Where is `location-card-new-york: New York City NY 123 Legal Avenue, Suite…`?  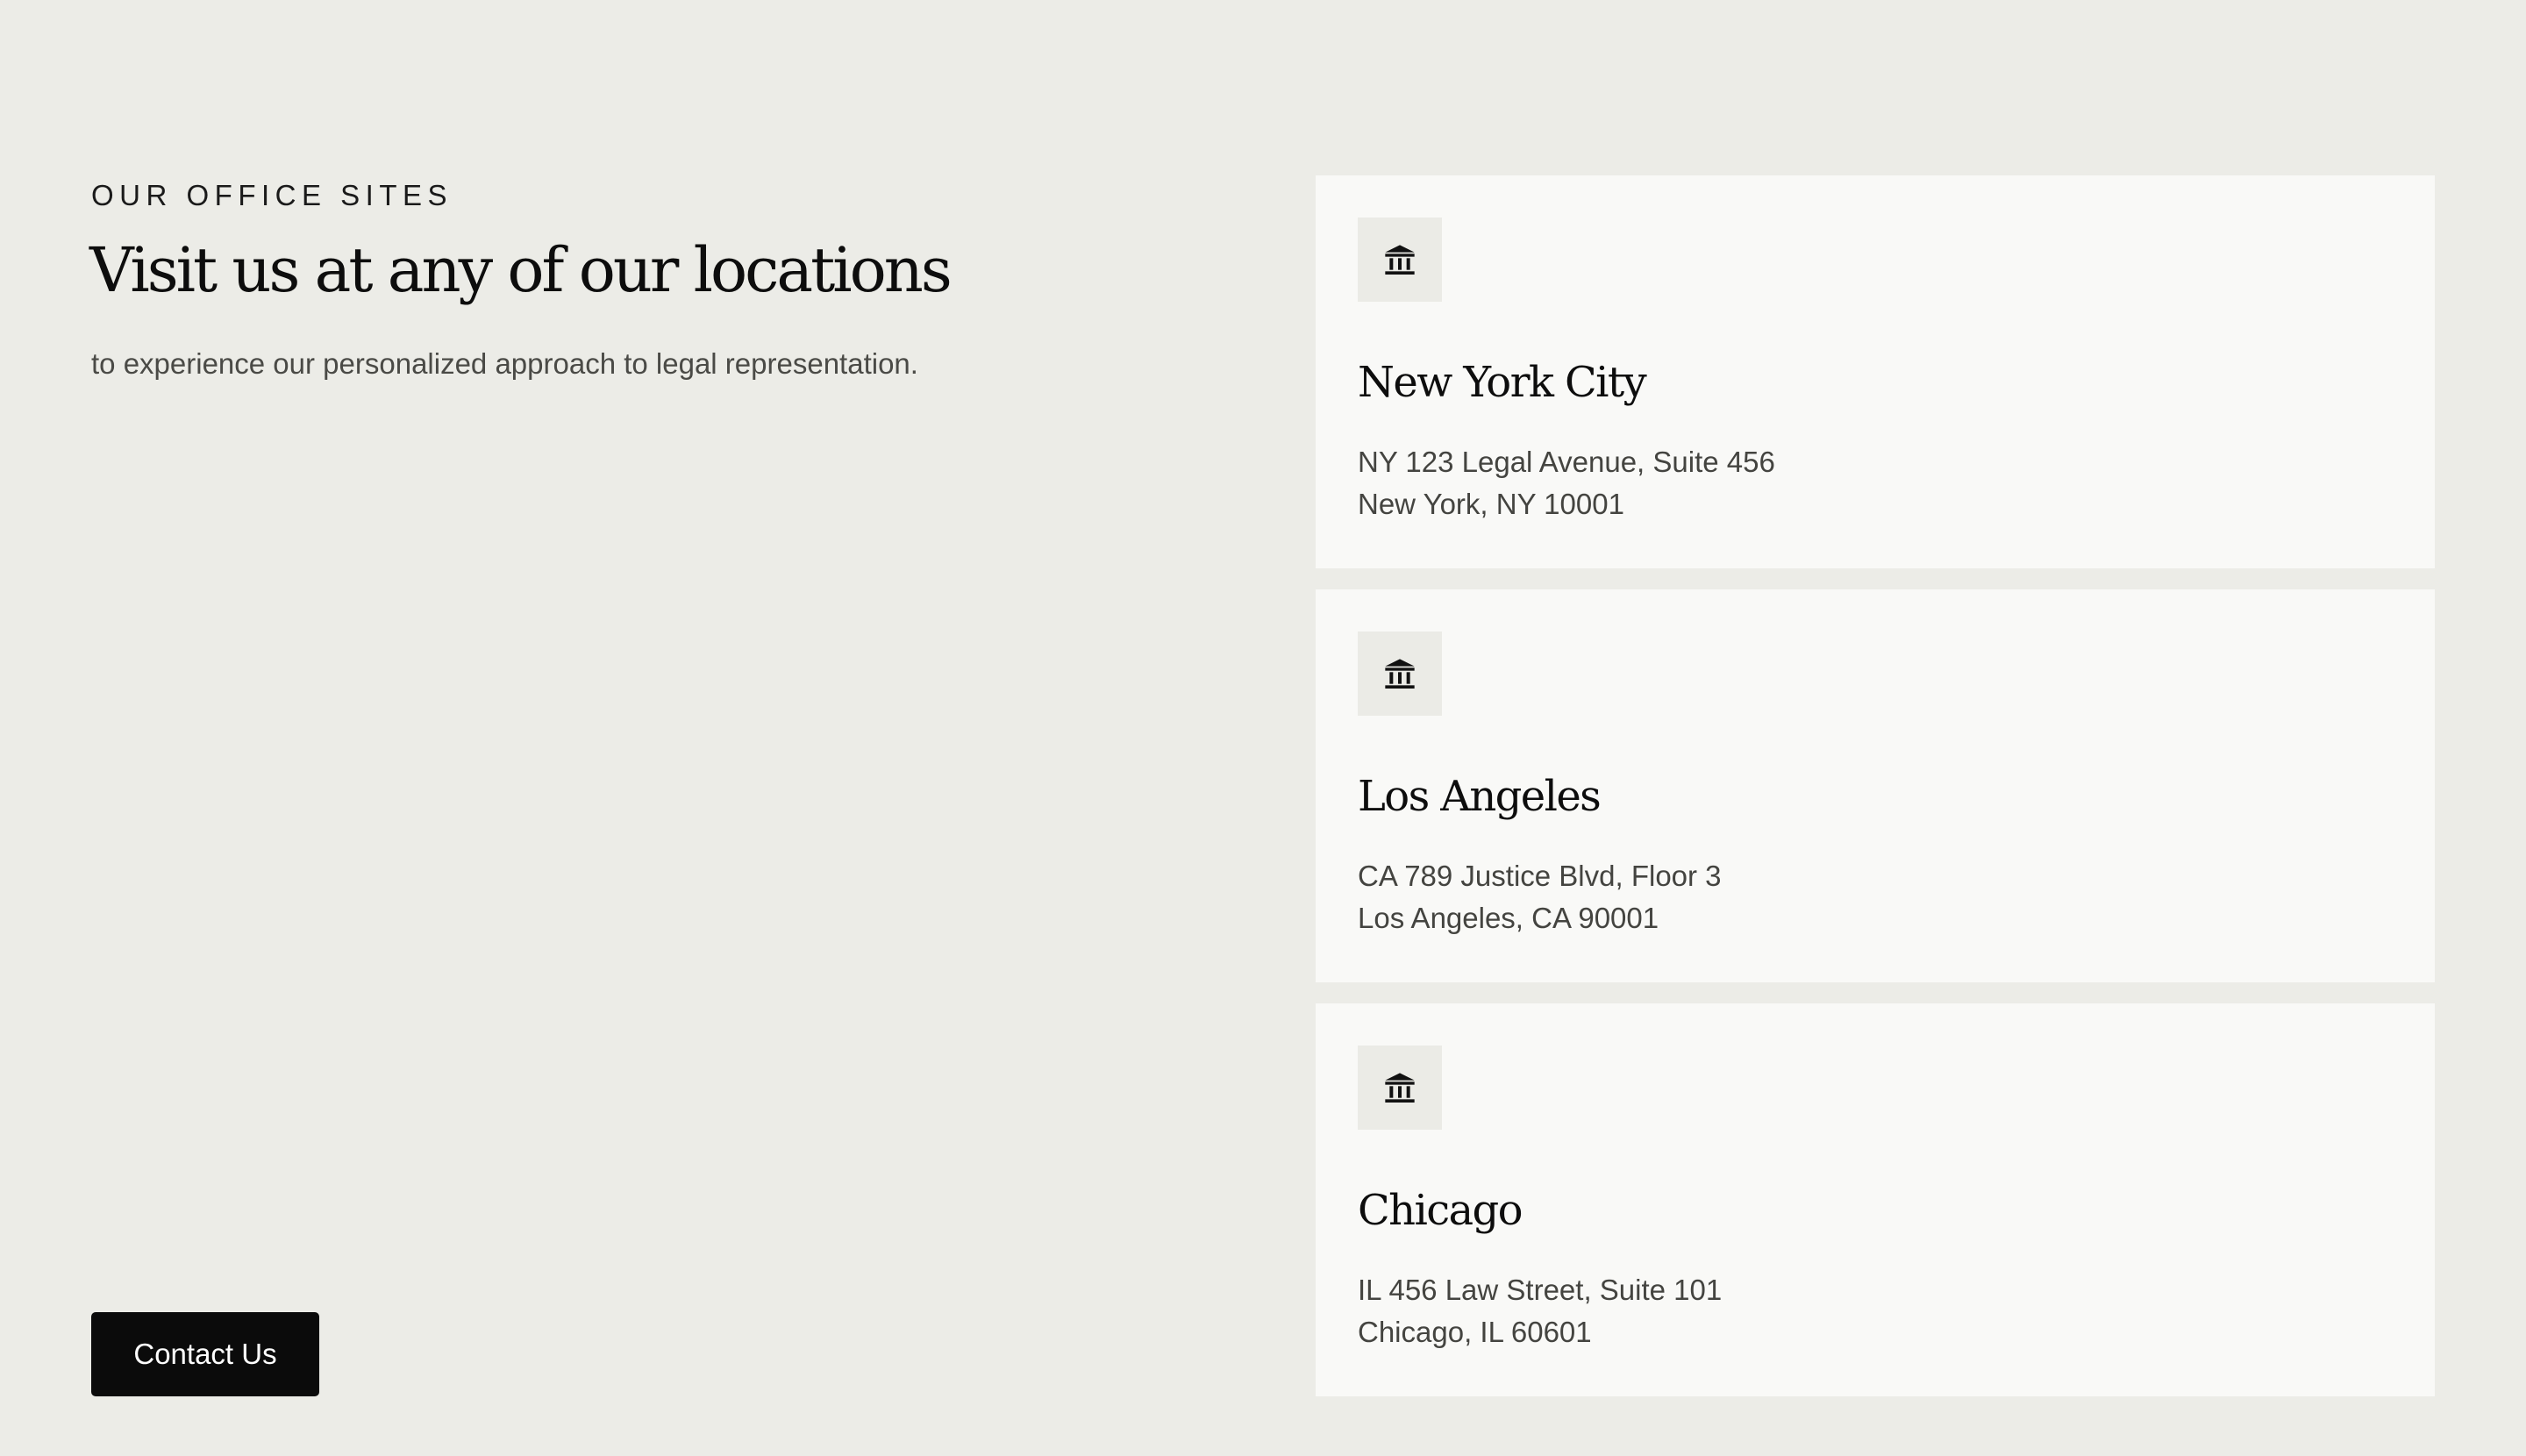 location-card-new-york: New York City NY 123 Legal Avenue, Suite… is located at coordinates (1875, 371).